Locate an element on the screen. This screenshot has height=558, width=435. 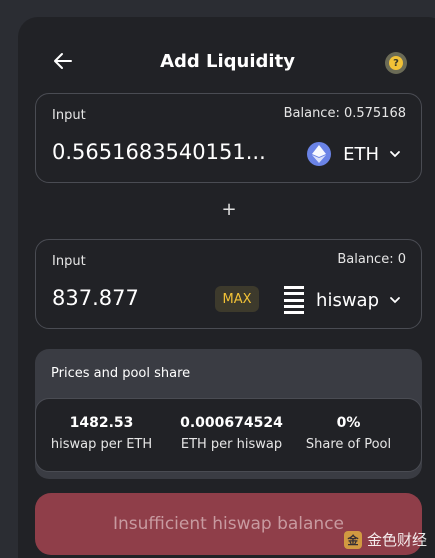
amount-input: 837.877 is located at coordinates (127, 301).